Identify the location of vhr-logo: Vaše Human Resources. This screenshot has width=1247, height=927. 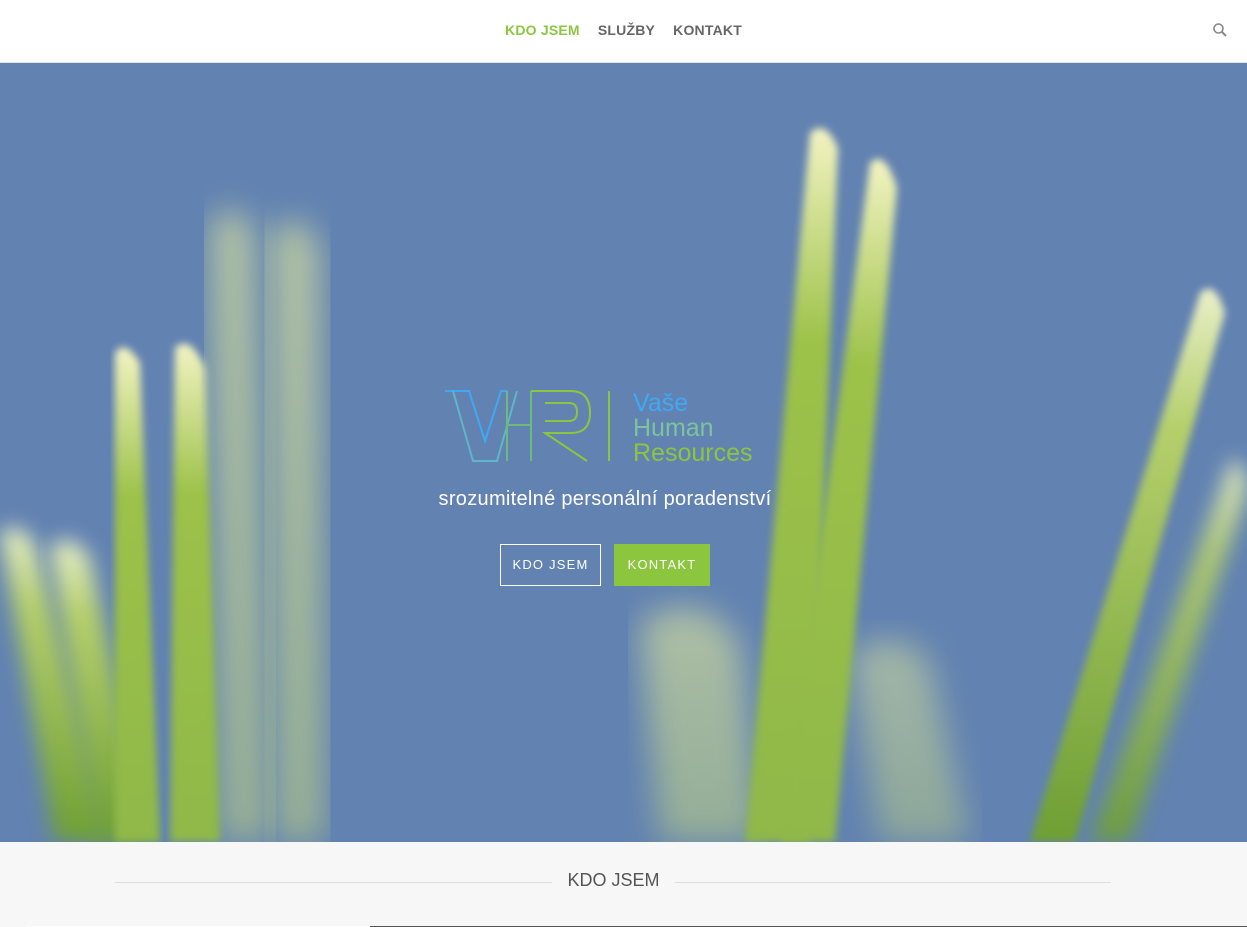
(599, 428).